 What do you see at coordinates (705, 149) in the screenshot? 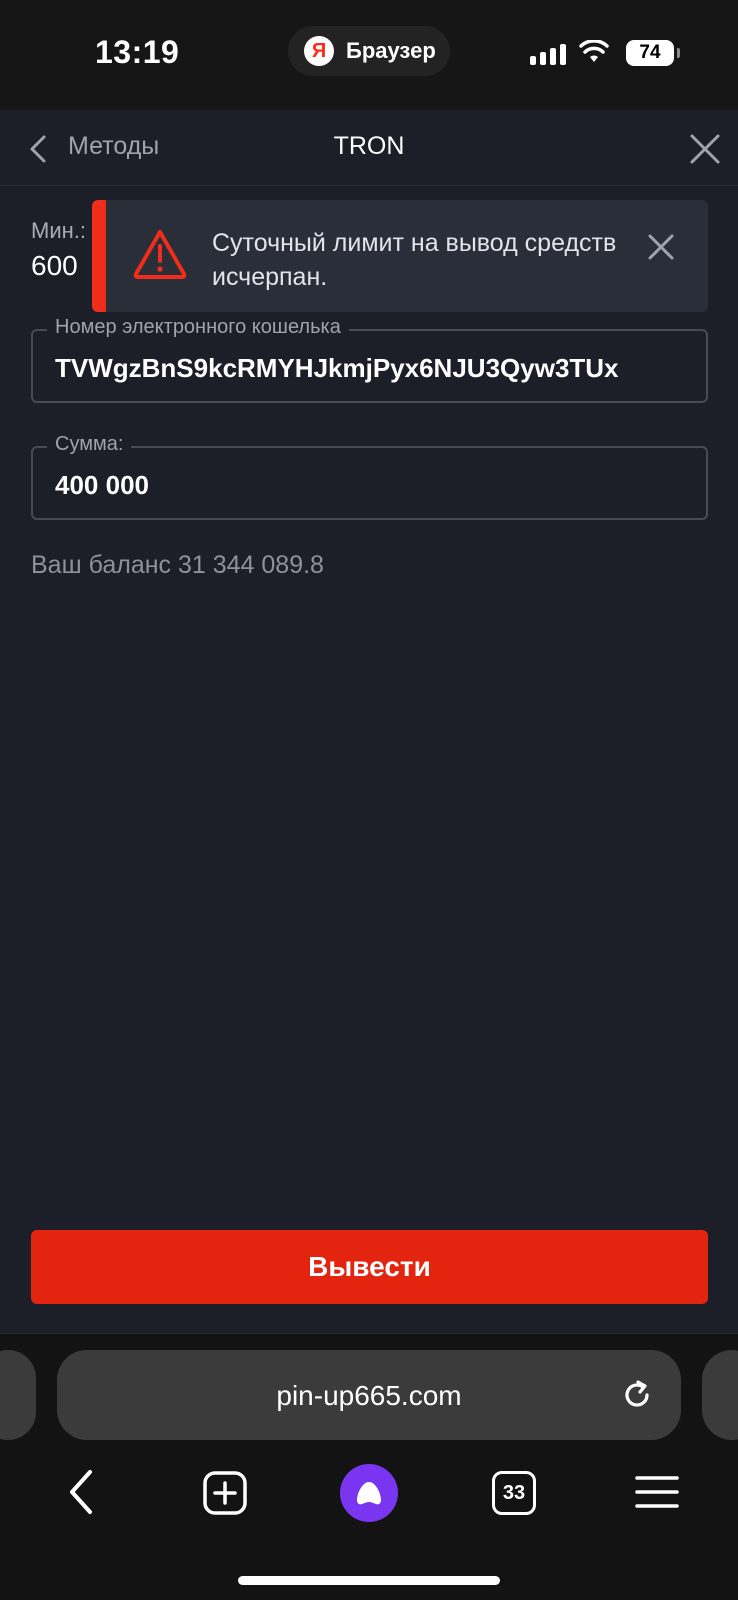
I see `close-icon` at bounding box center [705, 149].